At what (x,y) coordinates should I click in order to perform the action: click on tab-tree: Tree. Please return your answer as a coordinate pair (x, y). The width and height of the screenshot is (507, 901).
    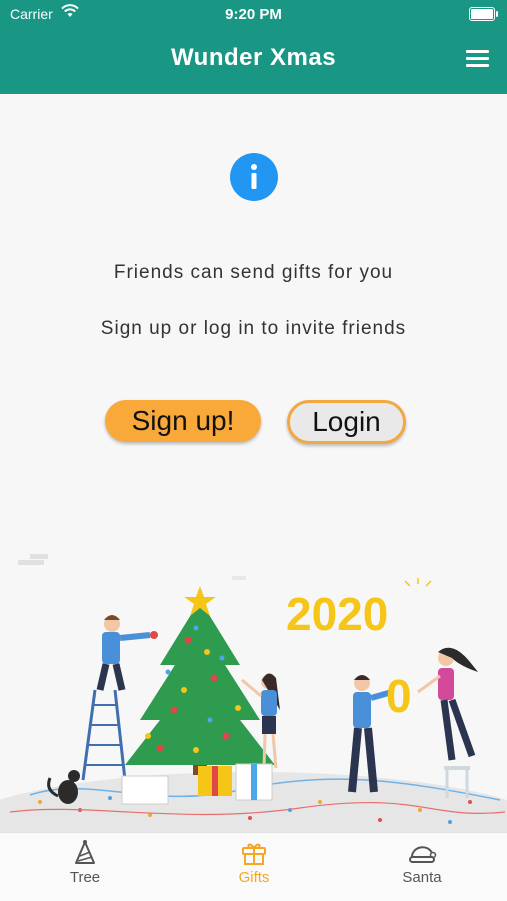
    Looking at the image, I should click on (85, 862).